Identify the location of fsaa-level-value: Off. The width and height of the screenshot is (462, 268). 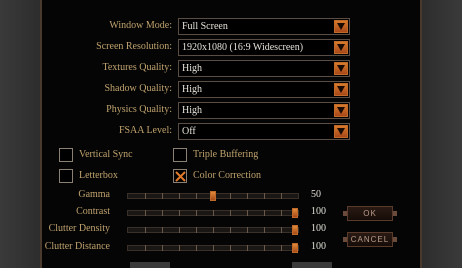
(189, 131).